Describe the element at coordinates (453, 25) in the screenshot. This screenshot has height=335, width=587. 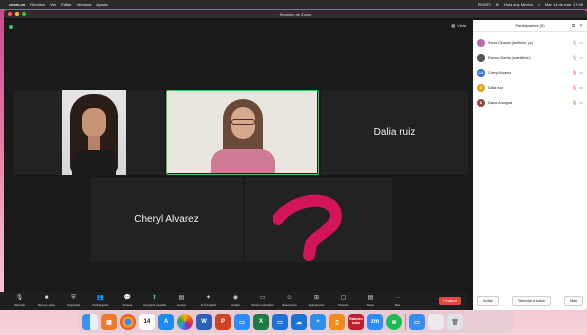
I see `grid-icon: ▦` at that location.